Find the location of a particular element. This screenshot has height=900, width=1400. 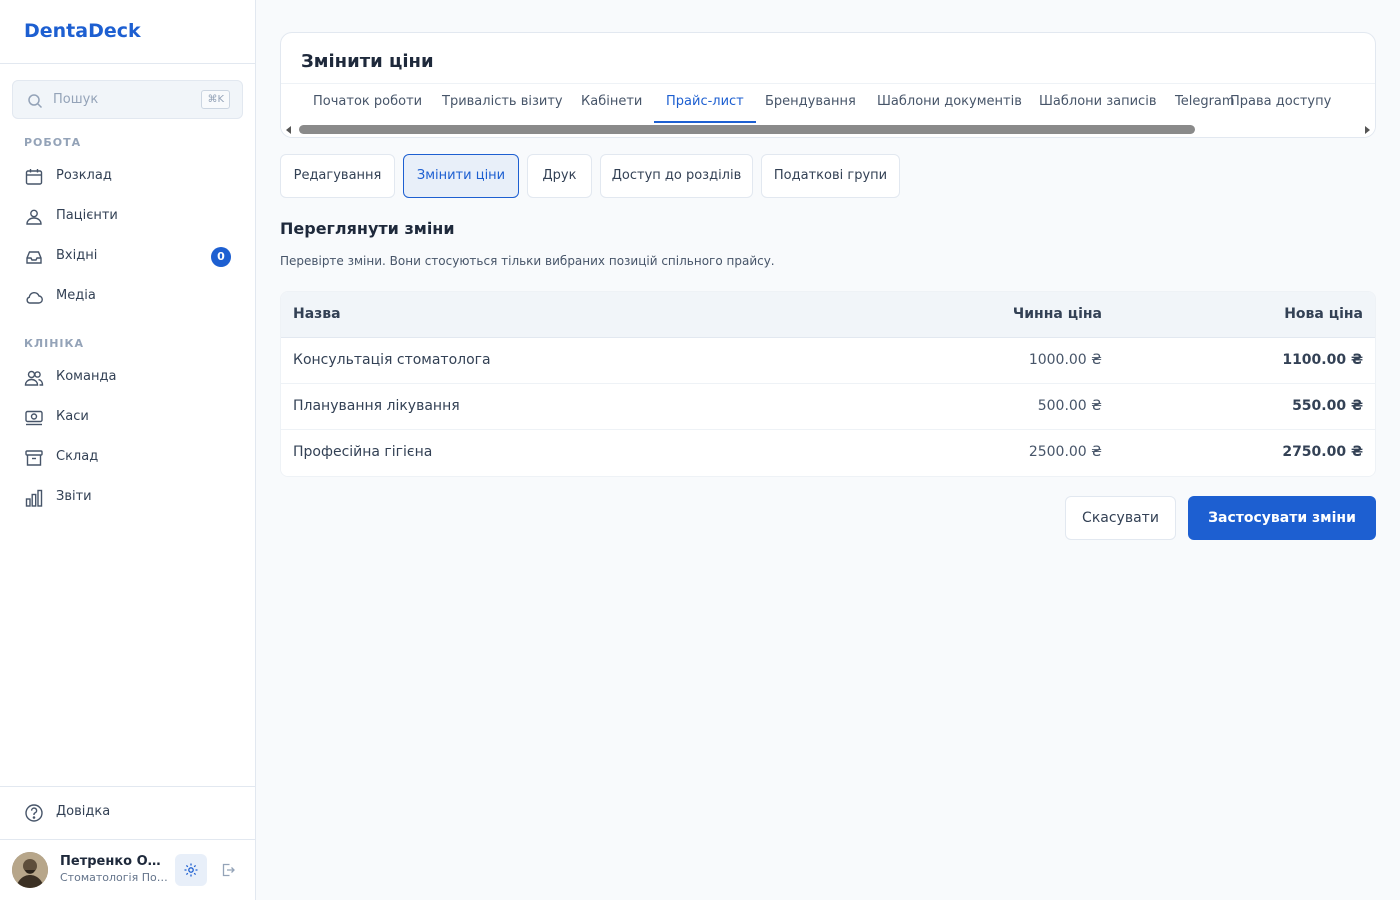

new-price: 2750.00 ₴ is located at coordinates (1322, 452).